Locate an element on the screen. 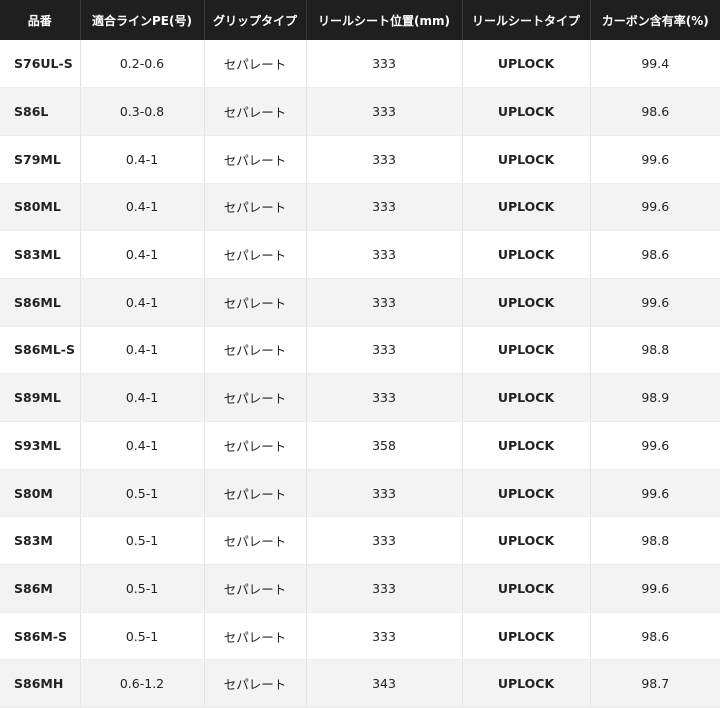 This screenshot has width=720, height=708. table-row: S80ML 0.4-1 セパレート 333 UPLOCK 99.6 is located at coordinates (360, 207).